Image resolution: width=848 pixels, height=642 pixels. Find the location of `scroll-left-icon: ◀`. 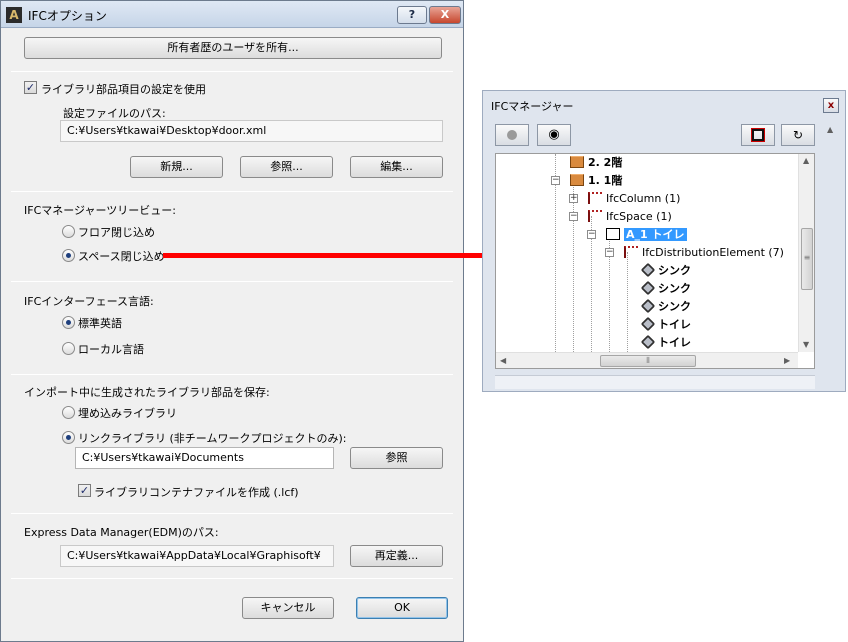

scroll-left-icon: ◀ is located at coordinates (503, 360).